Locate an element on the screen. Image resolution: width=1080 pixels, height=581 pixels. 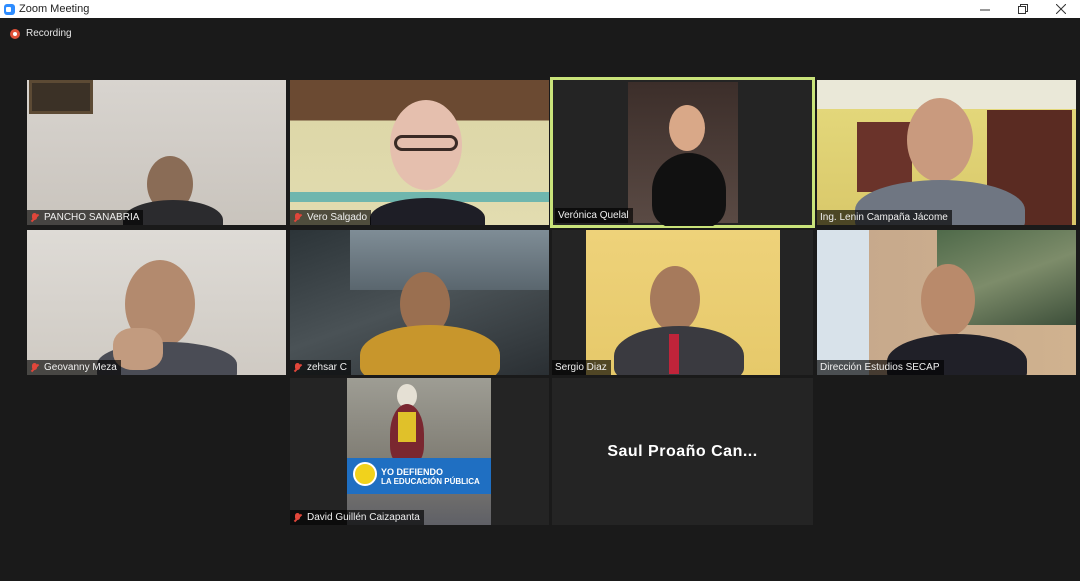
participant-name: PANCHO SANABRIA is located at coordinates (92, 217).